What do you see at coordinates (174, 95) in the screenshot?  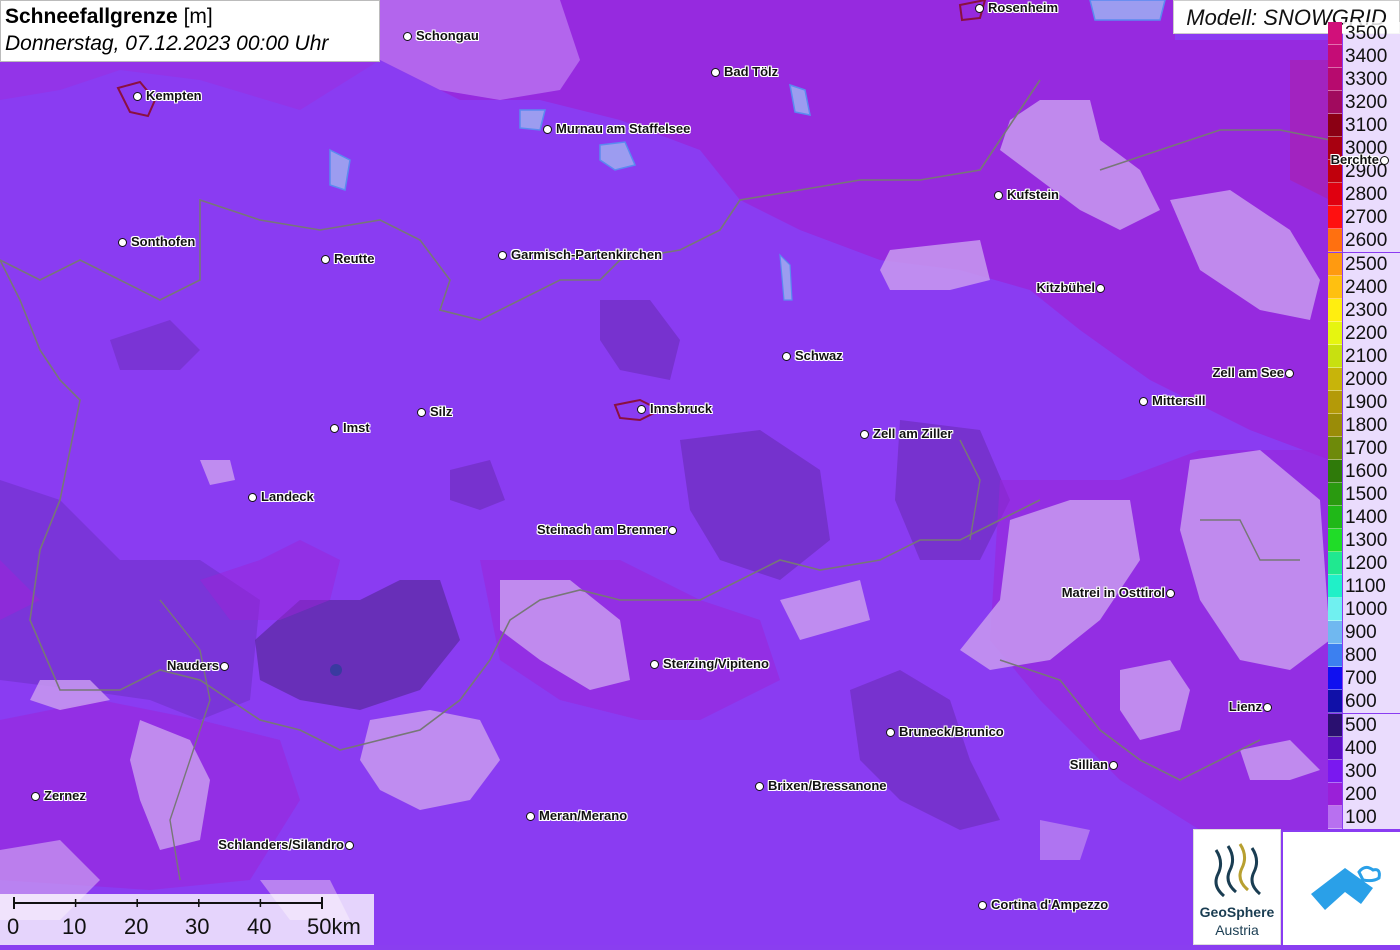 I see `city-label: Kempten` at bounding box center [174, 95].